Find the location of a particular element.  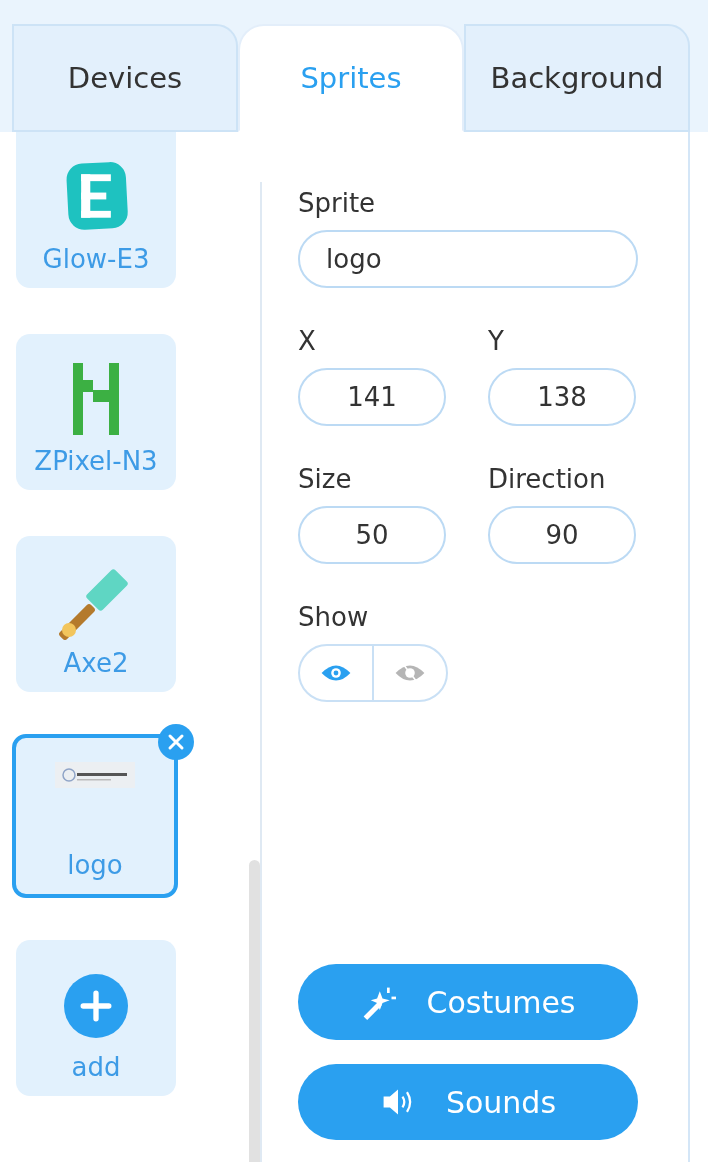

add-label: add is located at coordinates (96, 1067).